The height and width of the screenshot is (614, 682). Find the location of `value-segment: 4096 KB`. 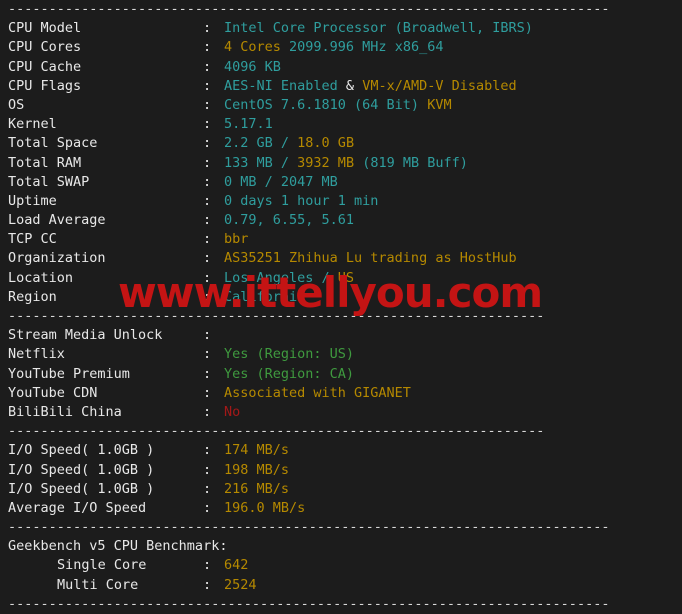

value-segment: 4096 KB is located at coordinates (252, 66).